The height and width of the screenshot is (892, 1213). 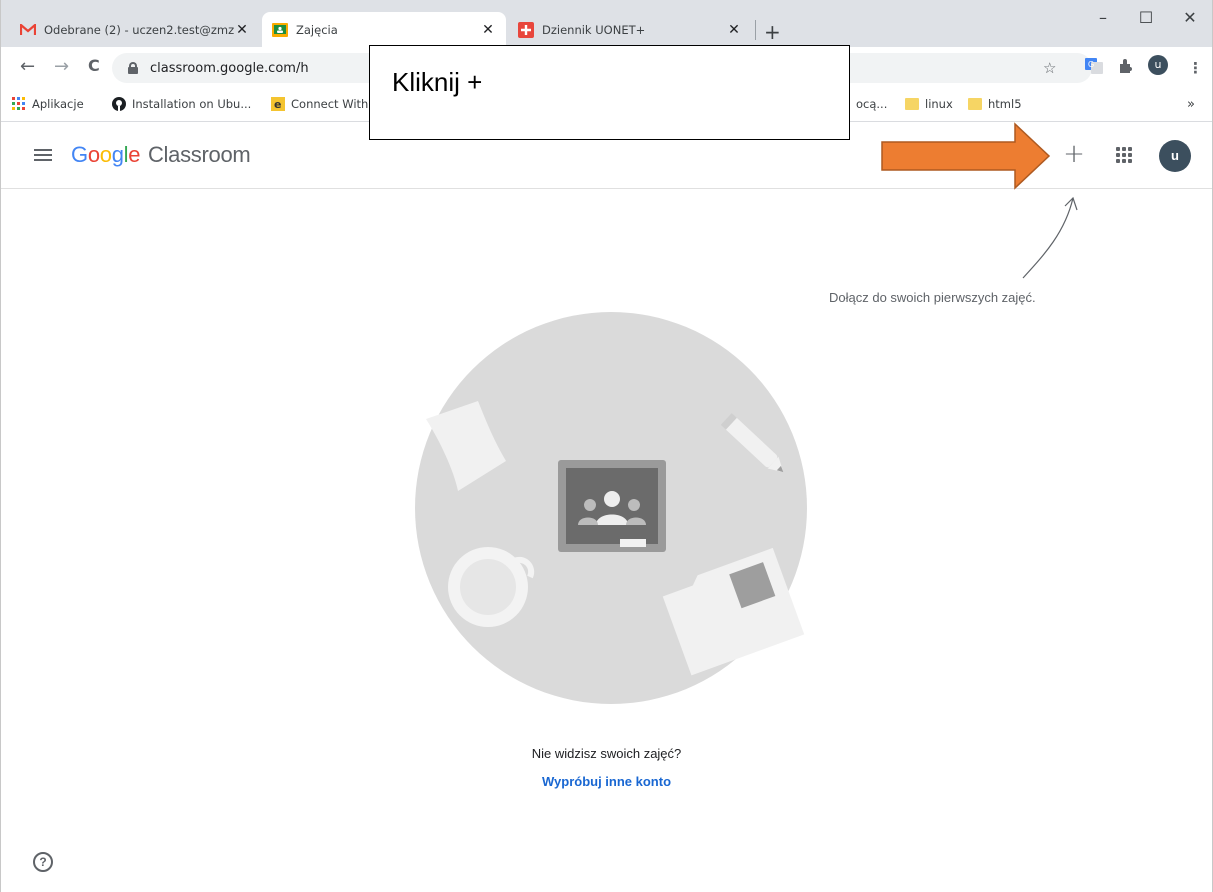 I want to click on empty-classroom-illustration, so click(x=611, y=508).